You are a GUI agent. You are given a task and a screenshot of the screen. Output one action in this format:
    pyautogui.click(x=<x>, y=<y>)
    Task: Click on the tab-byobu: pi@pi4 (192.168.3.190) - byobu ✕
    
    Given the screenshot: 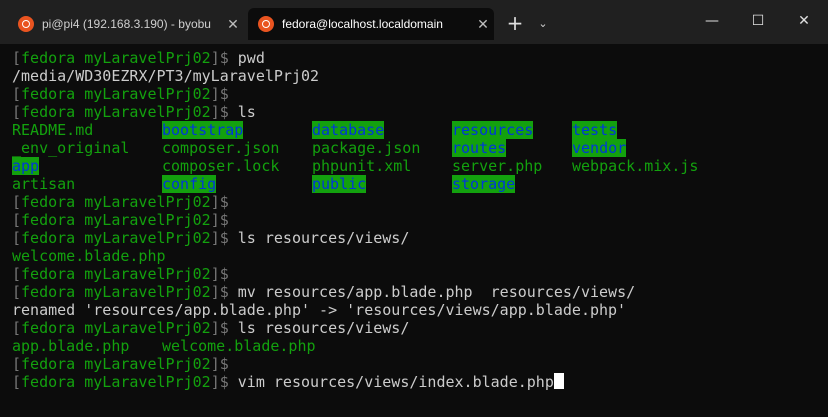 What is the action you would take?
    pyautogui.click(x=126, y=24)
    